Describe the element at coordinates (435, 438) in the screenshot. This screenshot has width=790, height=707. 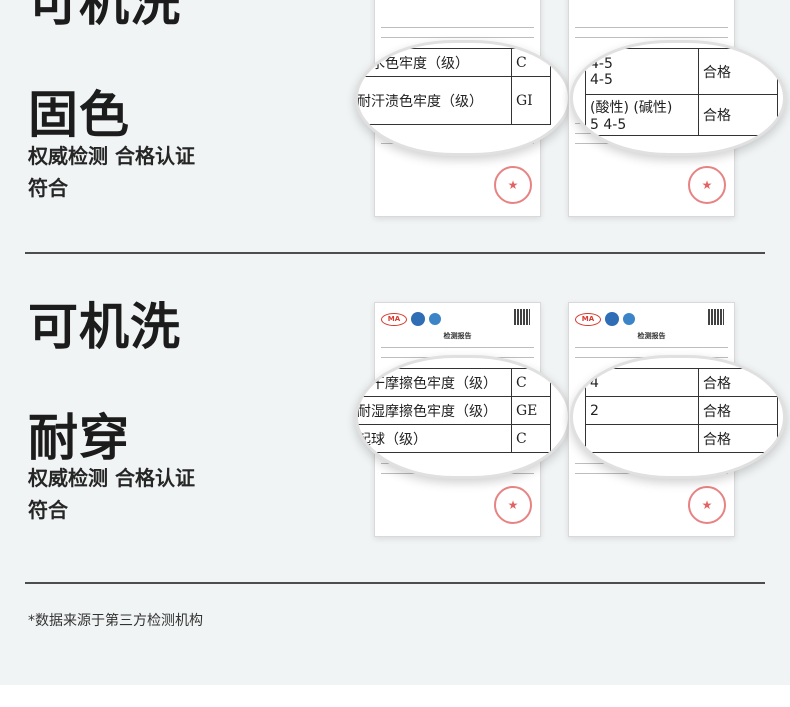
I see `table-cell: 起球（级）` at that location.